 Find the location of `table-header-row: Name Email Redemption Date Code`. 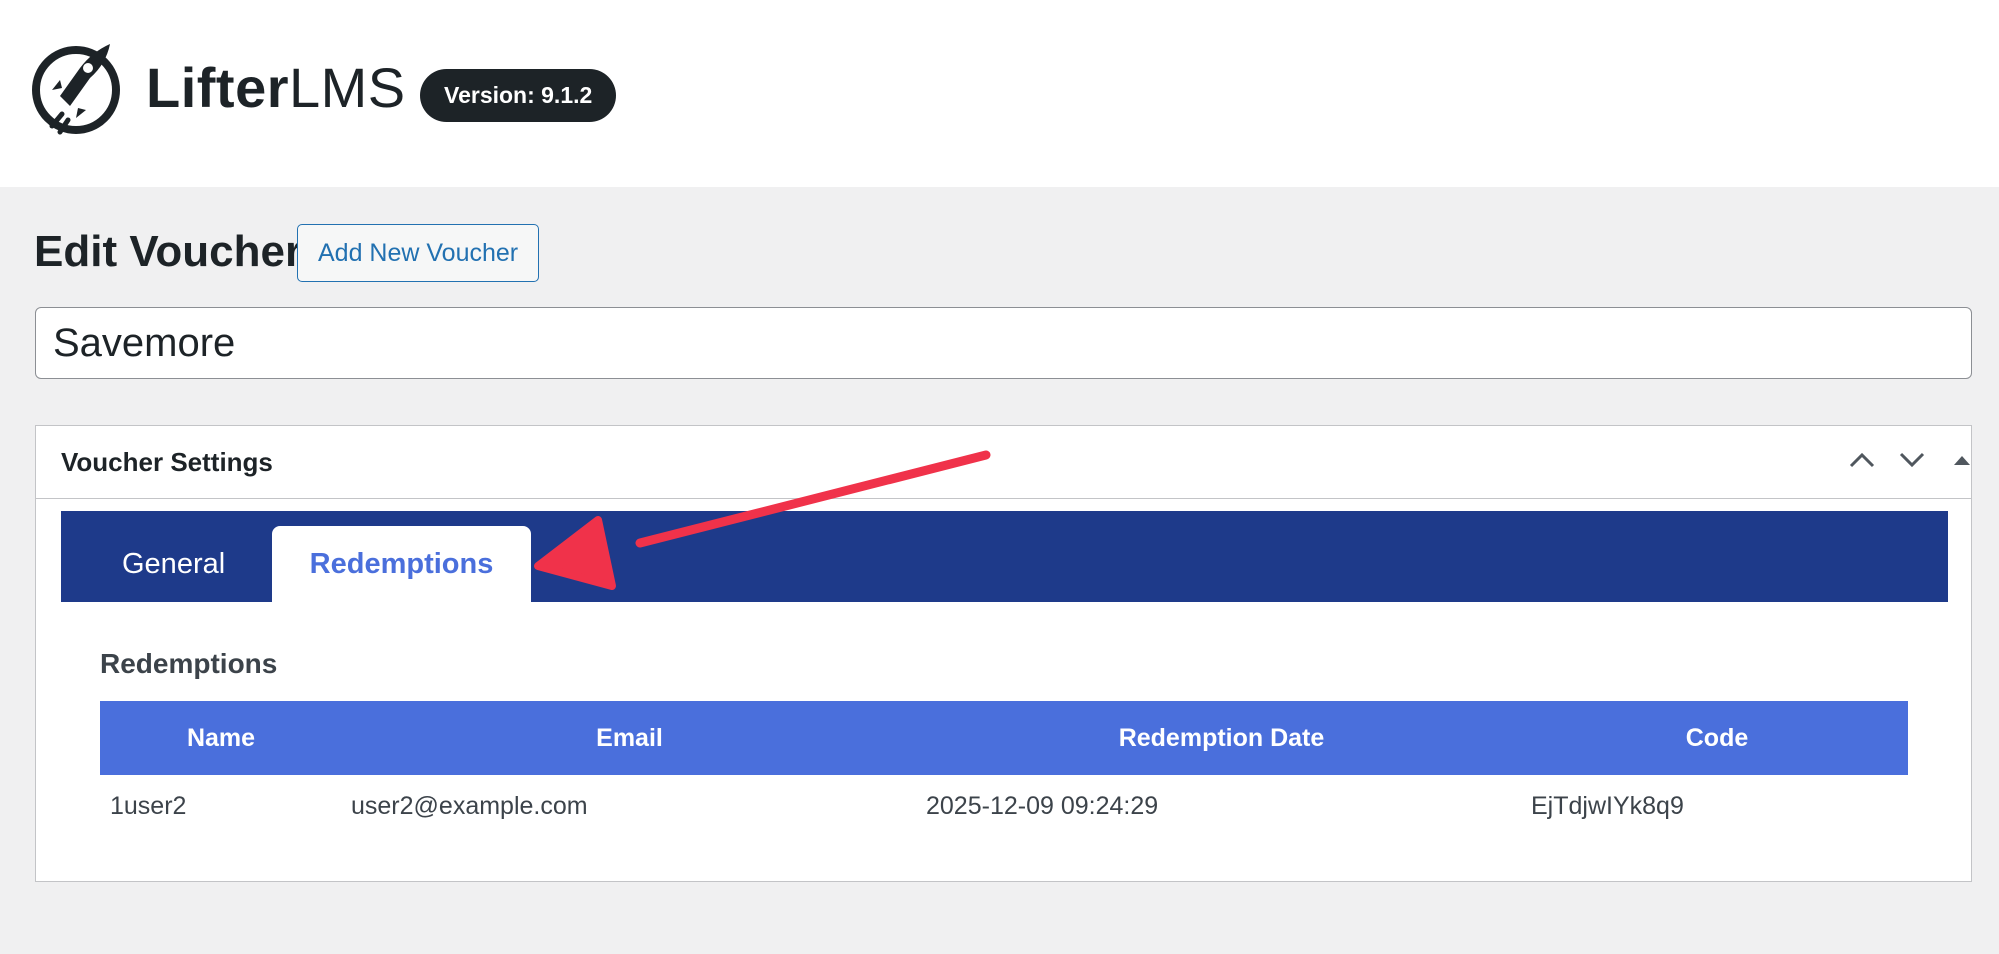

table-header-row: Name Email Redemption Date Code is located at coordinates (1004, 738).